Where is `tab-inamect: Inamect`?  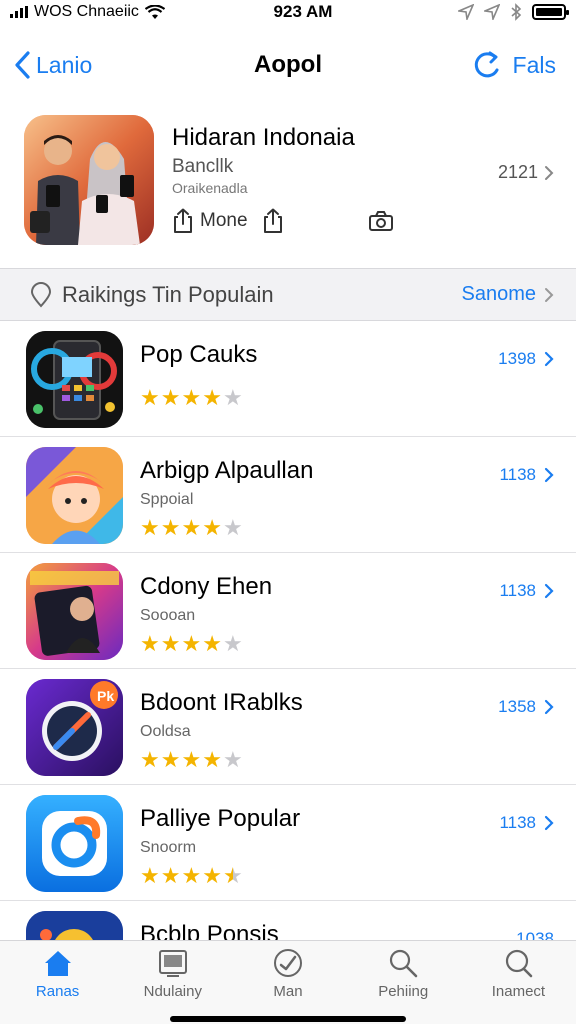
tab-inamect: Inamect is located at coordinates (518, 982).